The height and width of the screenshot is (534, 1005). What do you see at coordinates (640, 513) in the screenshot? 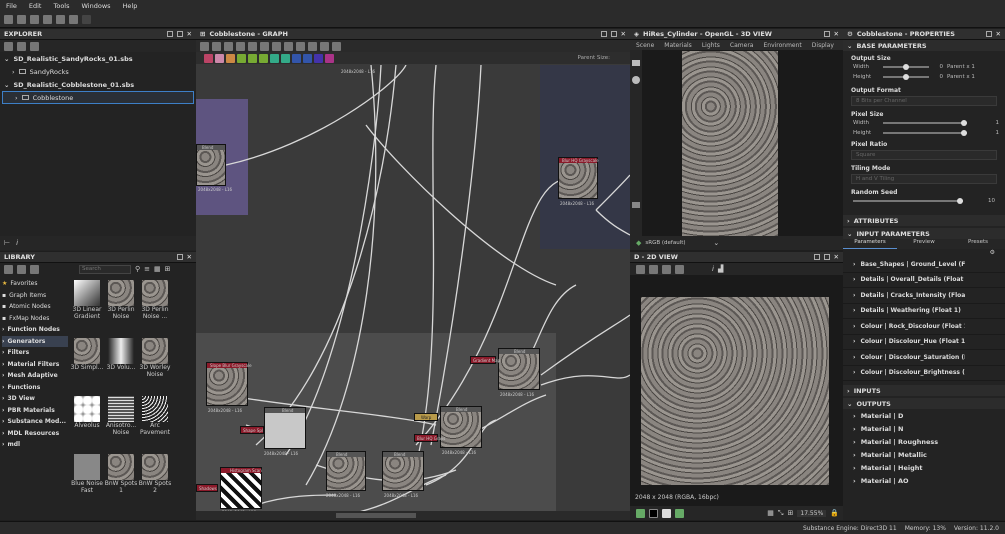
I see `channels-icon` at bounding box center [640, 513].